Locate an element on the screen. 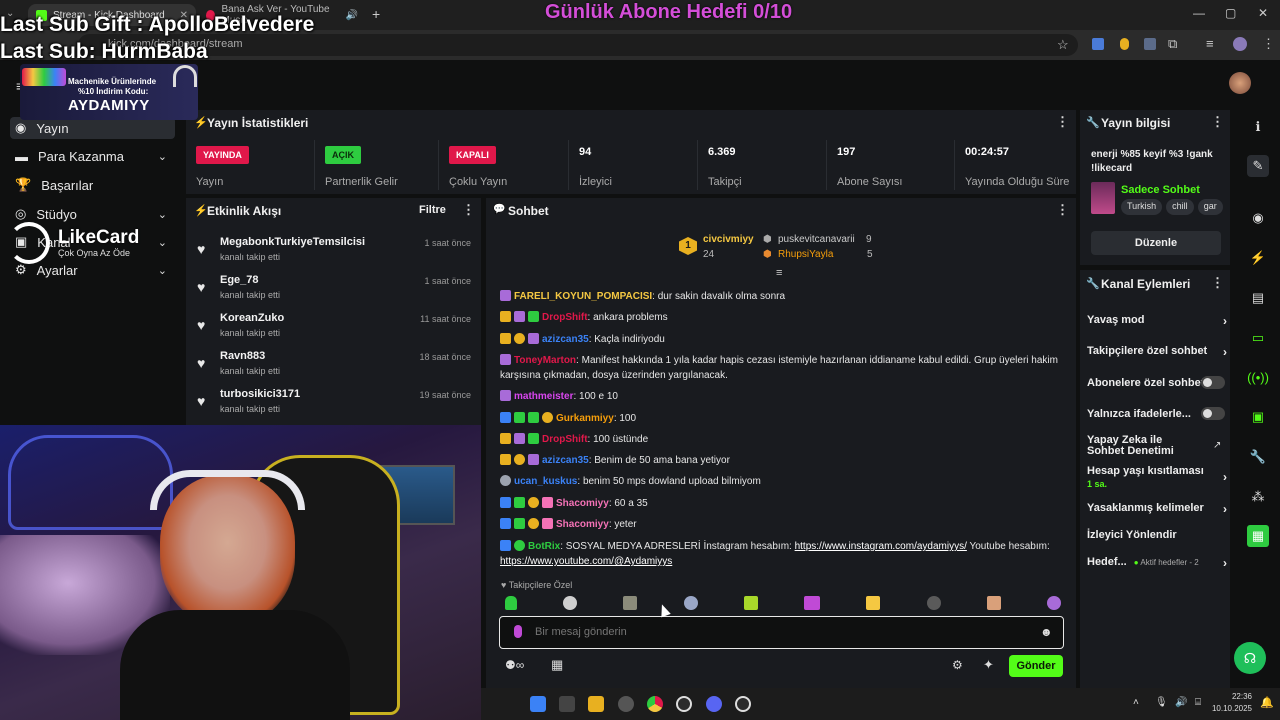 This screenshot has width=1280, height=720. profile-avatar-icon is located at coordinates (1240, 44).